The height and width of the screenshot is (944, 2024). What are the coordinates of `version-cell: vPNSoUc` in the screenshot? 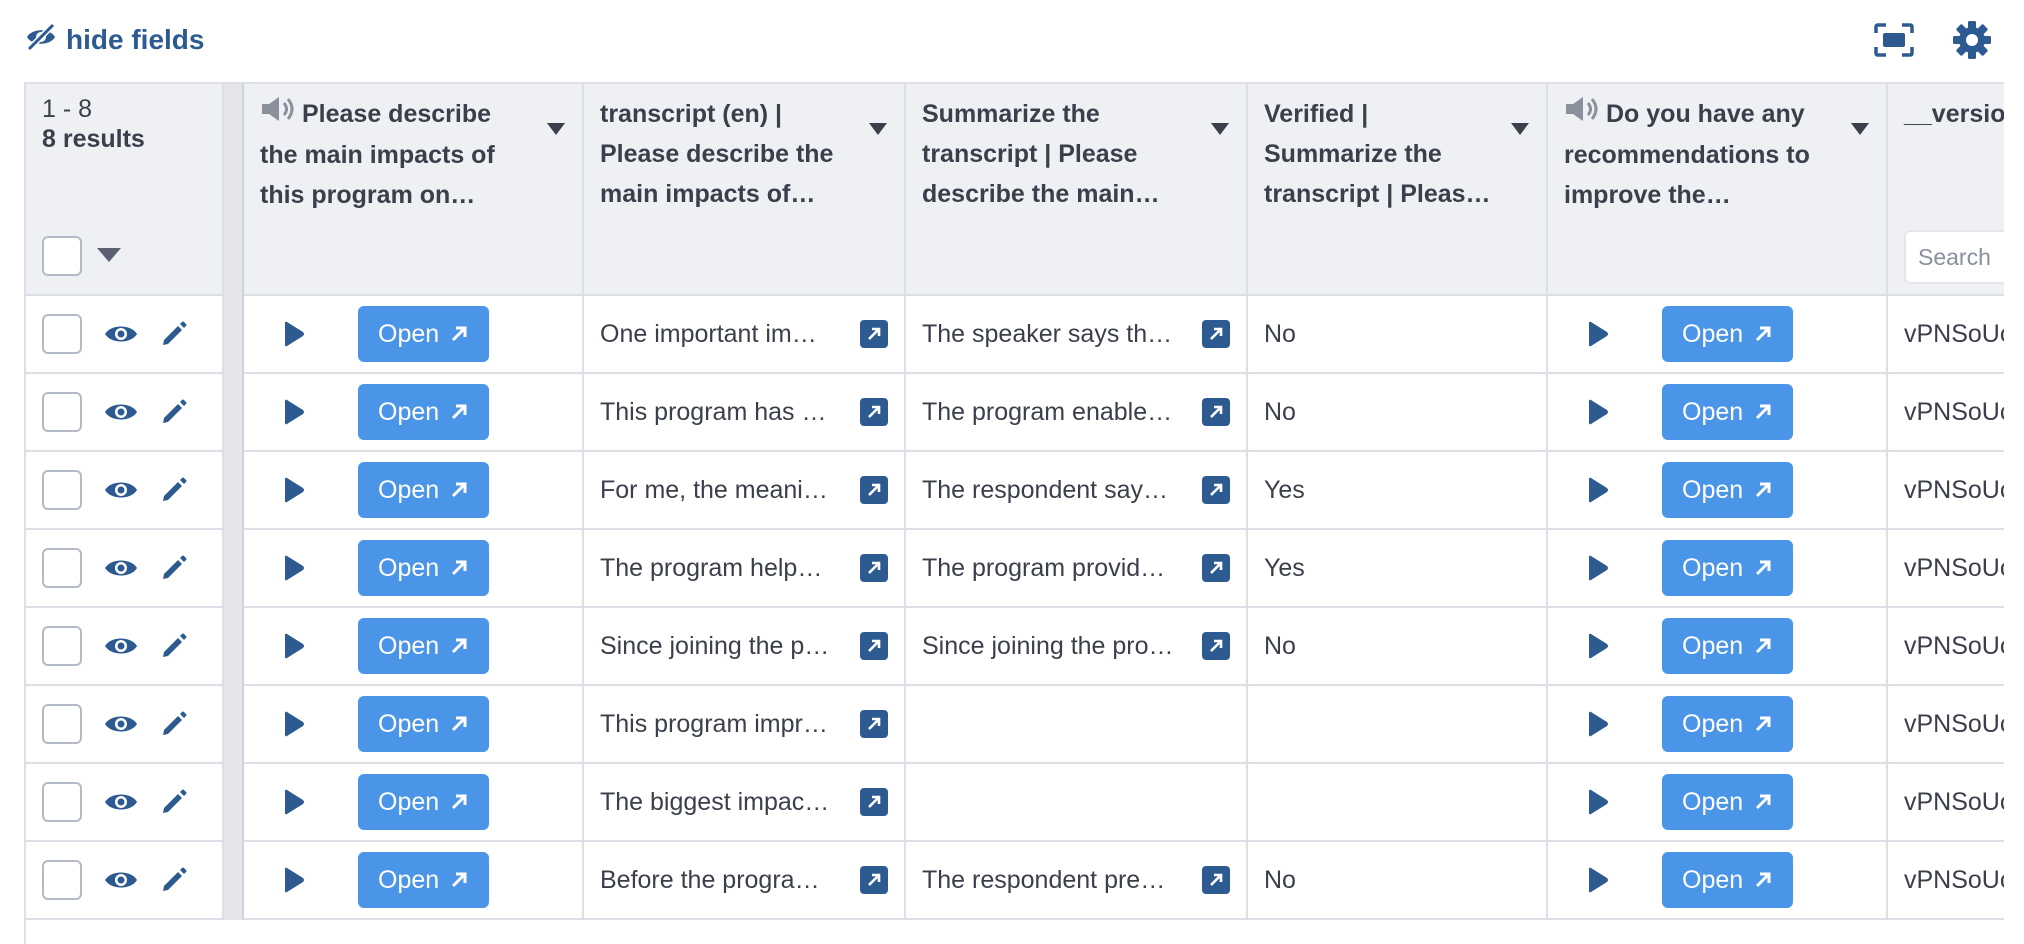 It's located at (1946, 413).